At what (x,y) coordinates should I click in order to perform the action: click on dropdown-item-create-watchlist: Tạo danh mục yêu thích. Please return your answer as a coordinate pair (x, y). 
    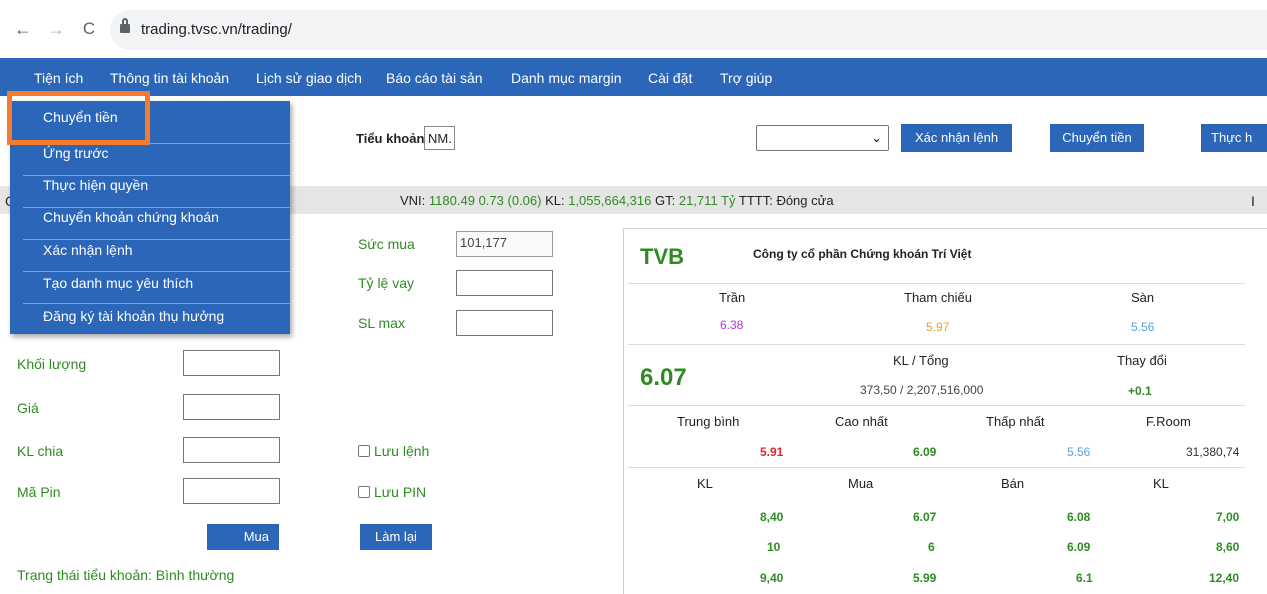
    Looking at the image, I should click on (118, 283).